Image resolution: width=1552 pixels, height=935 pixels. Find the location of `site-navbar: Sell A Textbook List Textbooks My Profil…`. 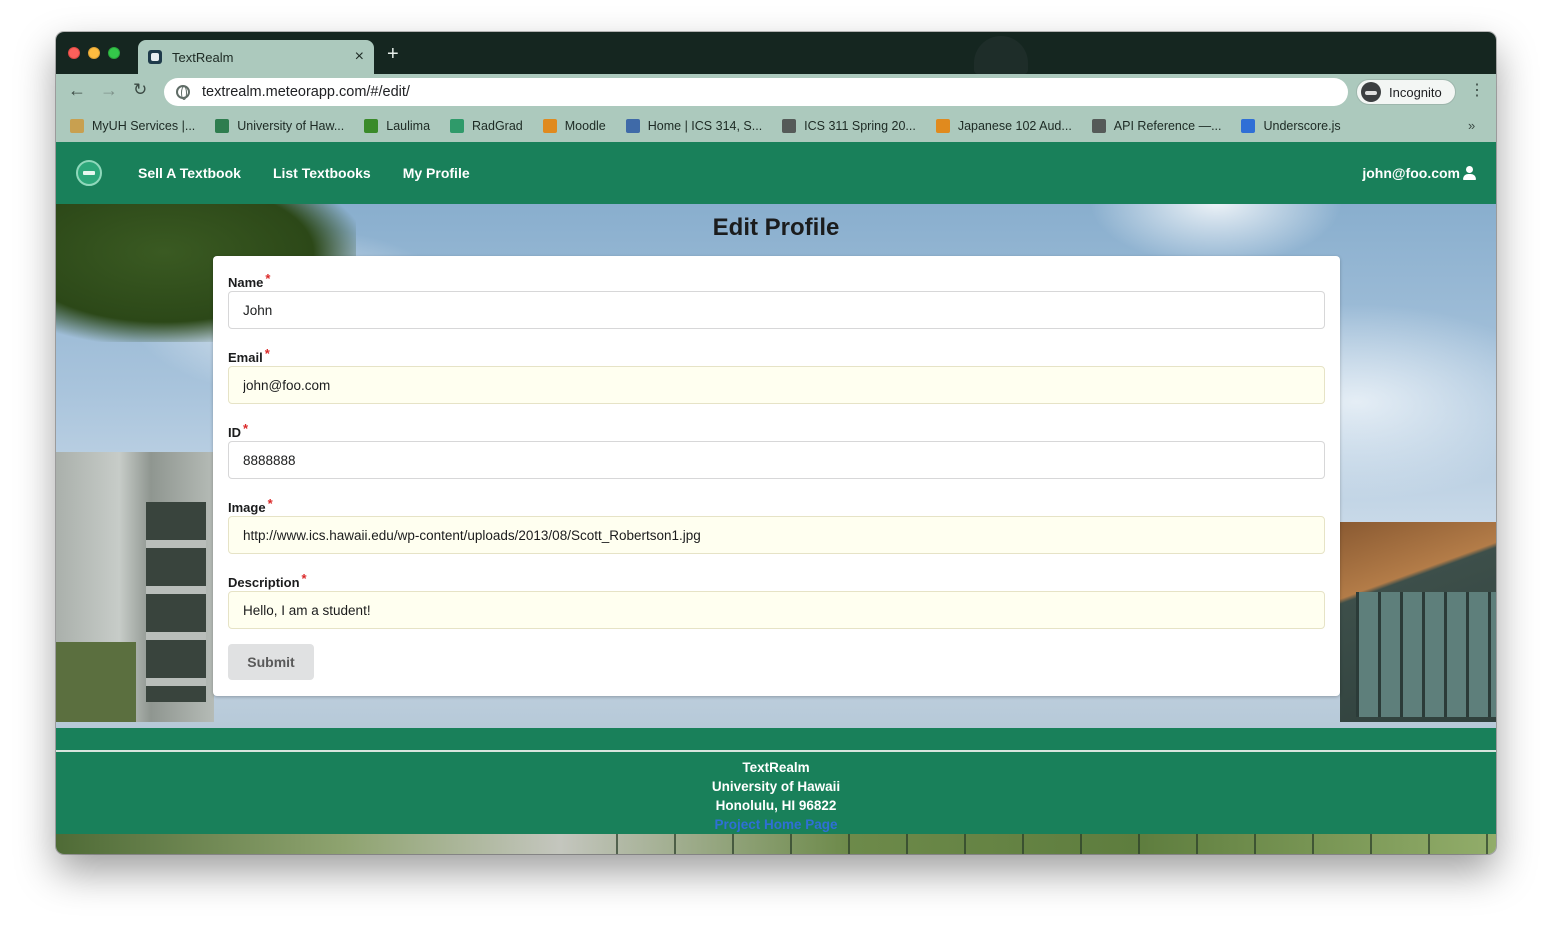

site-navbar: Sell A Textbook List Textbooks My Profil… is located at coordinates (776, 173).